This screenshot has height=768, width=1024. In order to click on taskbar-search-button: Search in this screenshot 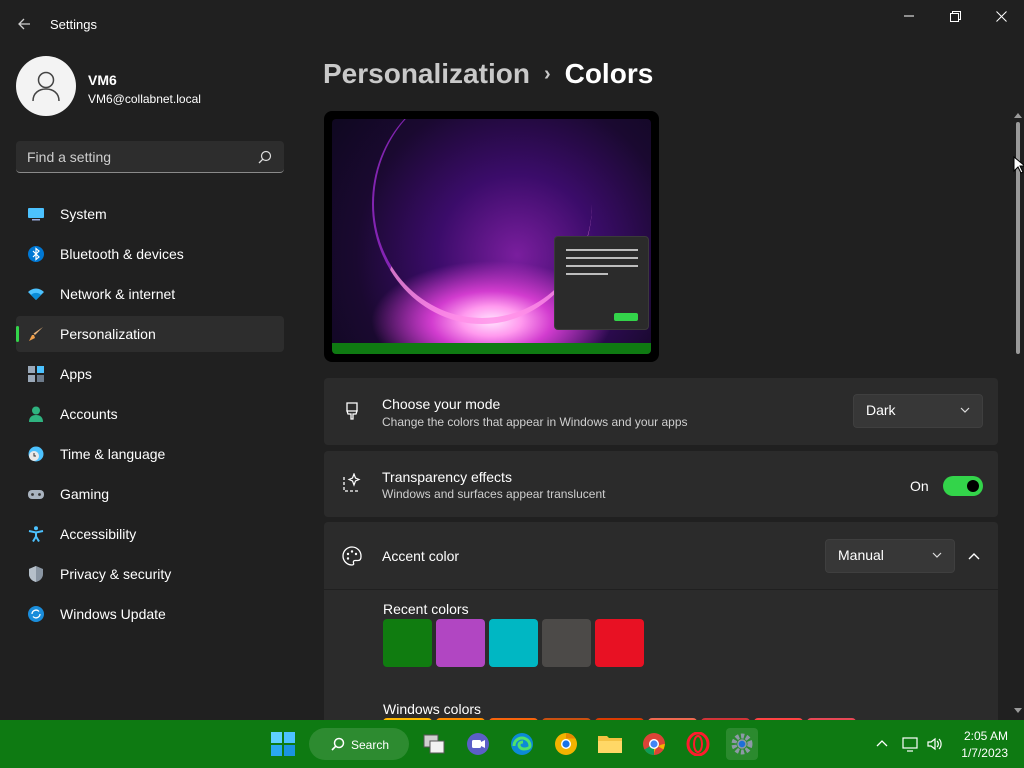, I will do `click(359, 744)`.